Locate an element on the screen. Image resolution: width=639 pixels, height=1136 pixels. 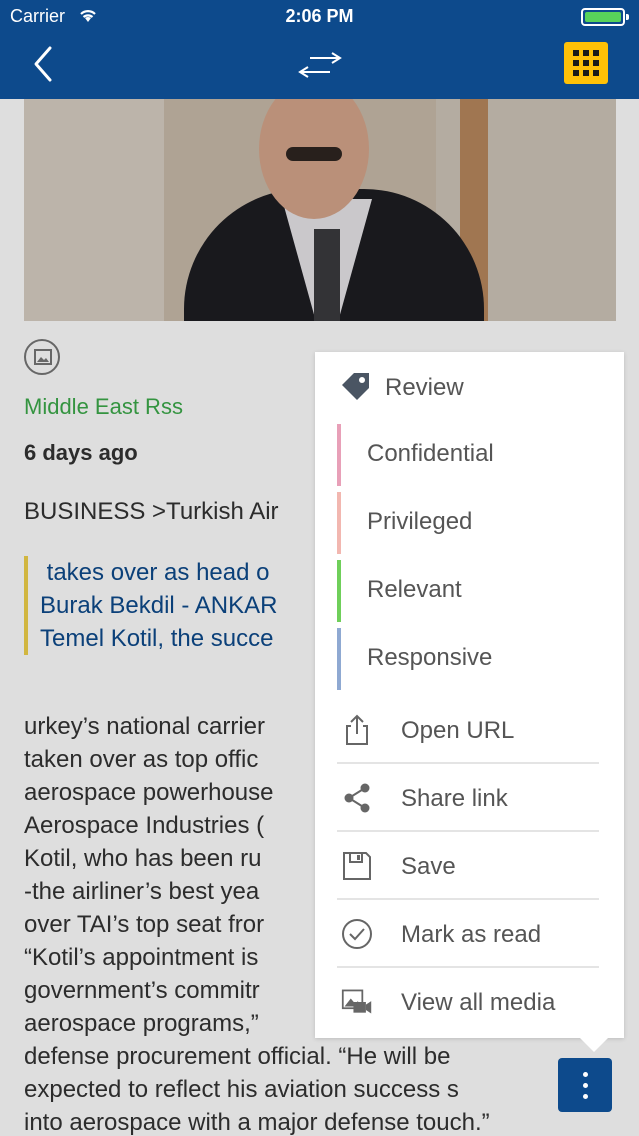
save-label: Save is located at coordinates (428, 866).